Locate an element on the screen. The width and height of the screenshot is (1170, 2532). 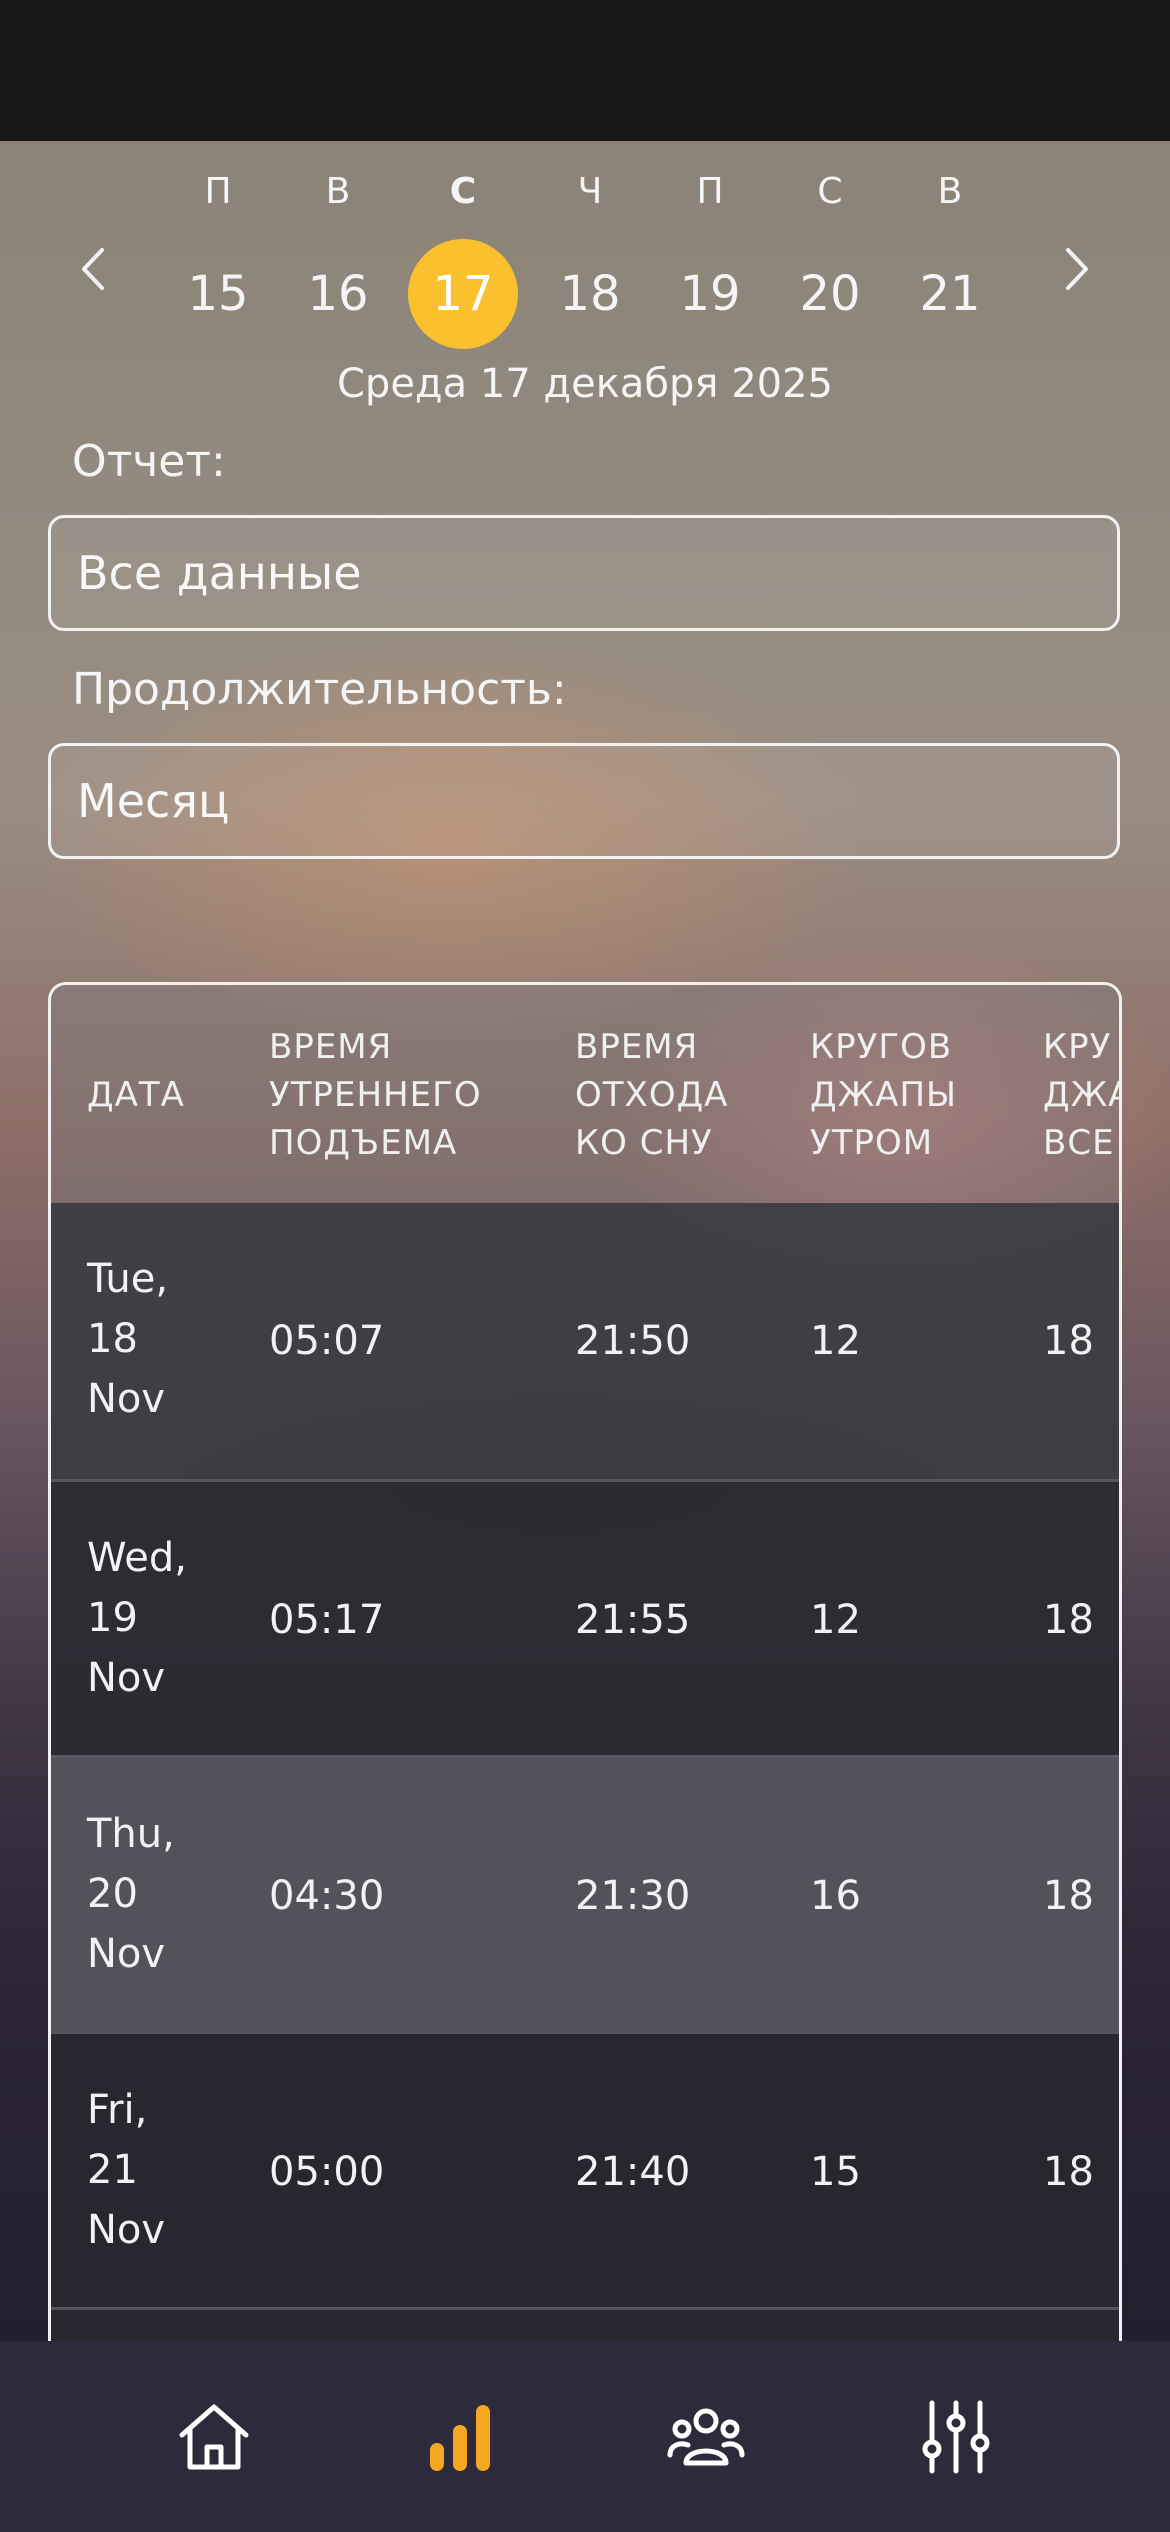
table-row: Tue, 18 Nov 05:07 21:50 12 18 is located at coordinates (585, 1341).